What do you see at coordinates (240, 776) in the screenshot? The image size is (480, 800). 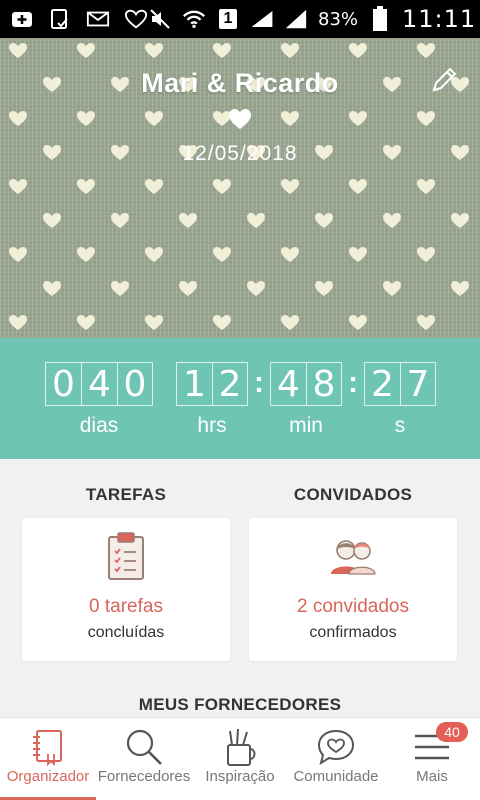 I see `nav-label: Inspiração` at bounding box center [240, 776].